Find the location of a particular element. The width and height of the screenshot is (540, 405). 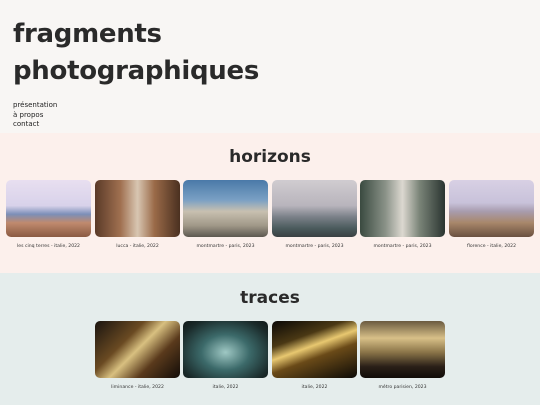

photo-caption: liminance - italie, 2022 is located at coordinates (137, 387).